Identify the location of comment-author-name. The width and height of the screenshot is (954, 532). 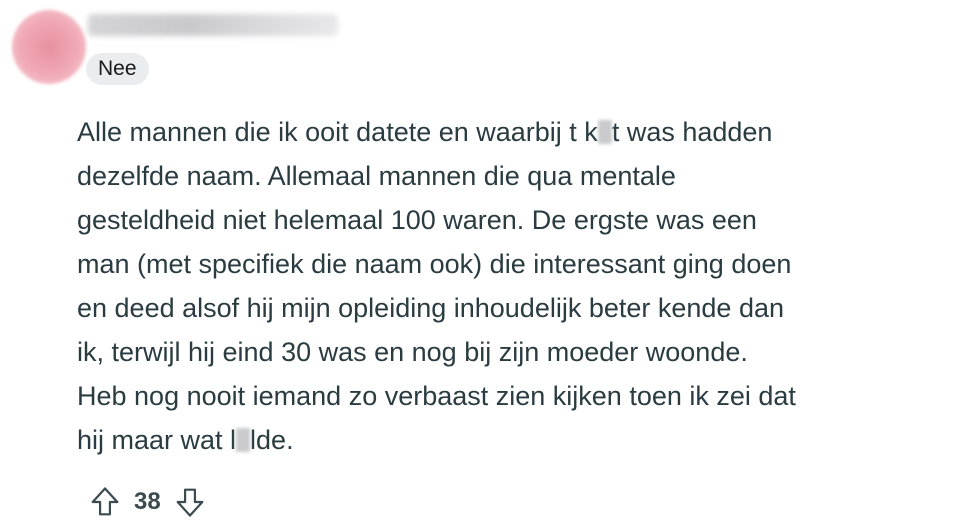
(213, 25).